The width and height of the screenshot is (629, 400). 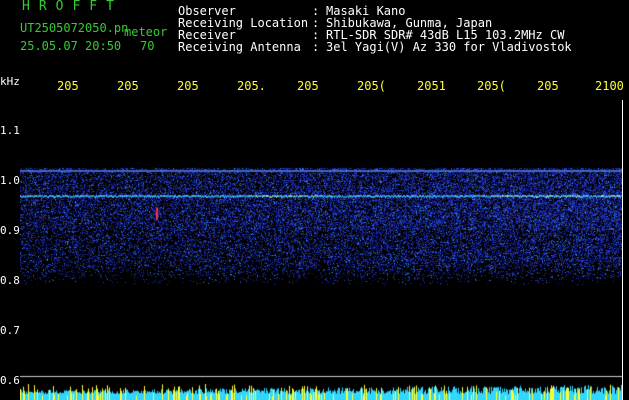 I want to click on file-tag-label: meteor, so click(x=146, y=32).